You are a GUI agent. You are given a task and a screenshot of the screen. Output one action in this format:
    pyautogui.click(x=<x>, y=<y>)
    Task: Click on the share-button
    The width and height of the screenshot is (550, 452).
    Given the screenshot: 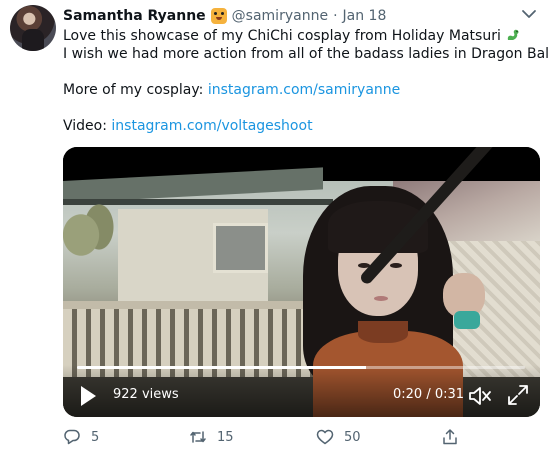 What is the action you would take?
    pyautogui.click(x=455, y=437)
    